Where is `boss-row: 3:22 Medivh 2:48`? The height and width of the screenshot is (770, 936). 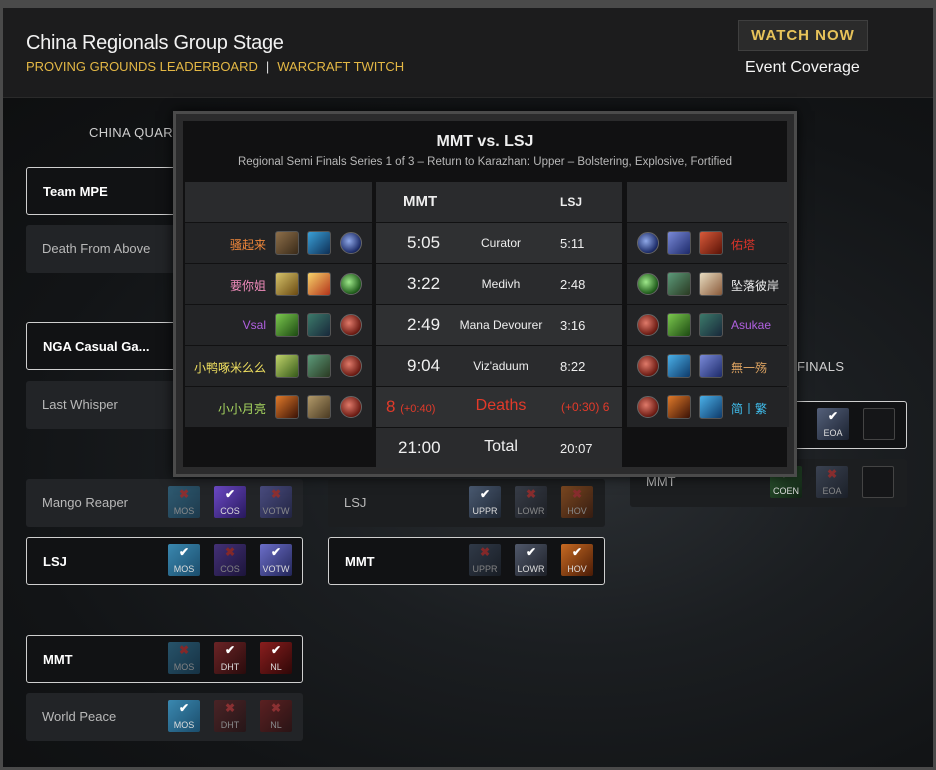
boss-row: 3:22 Medivh 2:48 is located at coordinates (499, 284).